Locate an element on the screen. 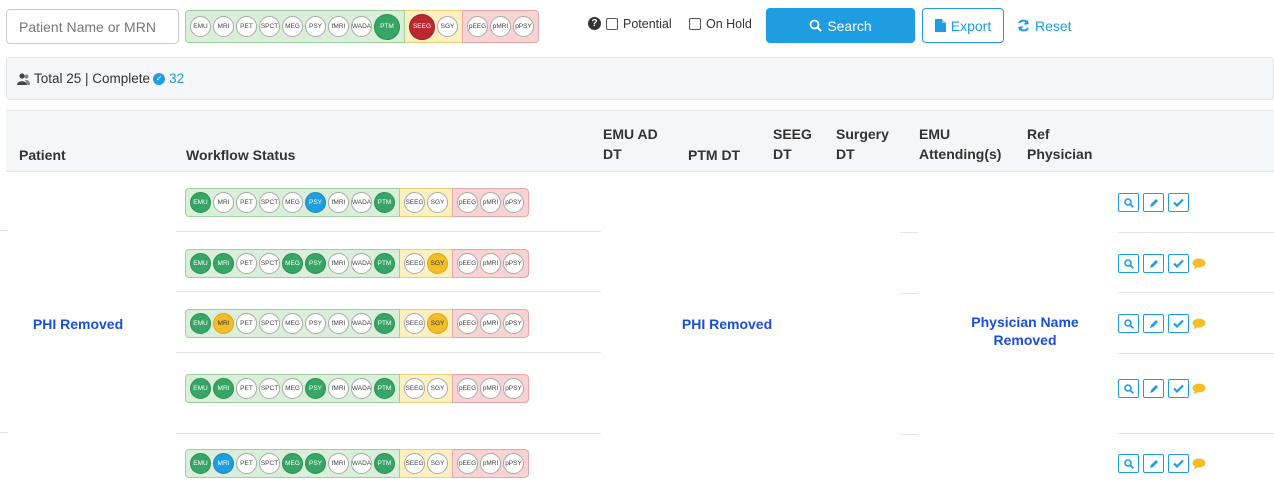 The width and height of the screenshot is (1274, 486). column-header-surgery-dt: Surgery DT is located at coordinates (862, 144).